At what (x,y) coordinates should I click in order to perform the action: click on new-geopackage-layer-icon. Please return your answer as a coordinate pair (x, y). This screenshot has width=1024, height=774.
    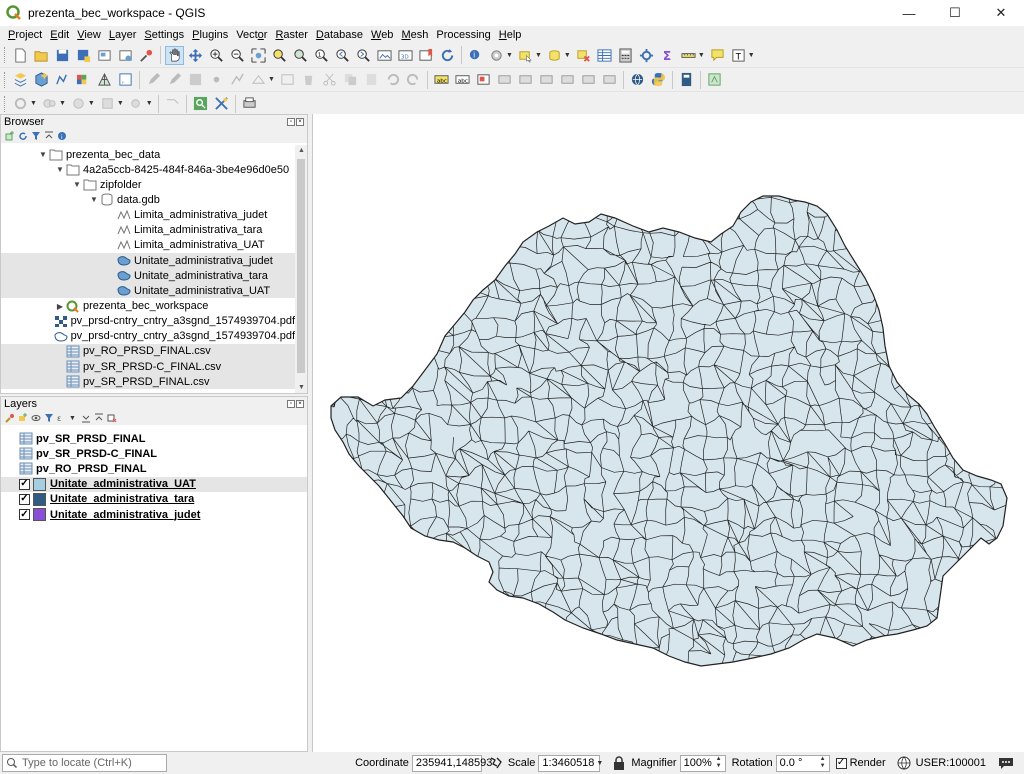
    Looking at the image, I should click on (41, 79).